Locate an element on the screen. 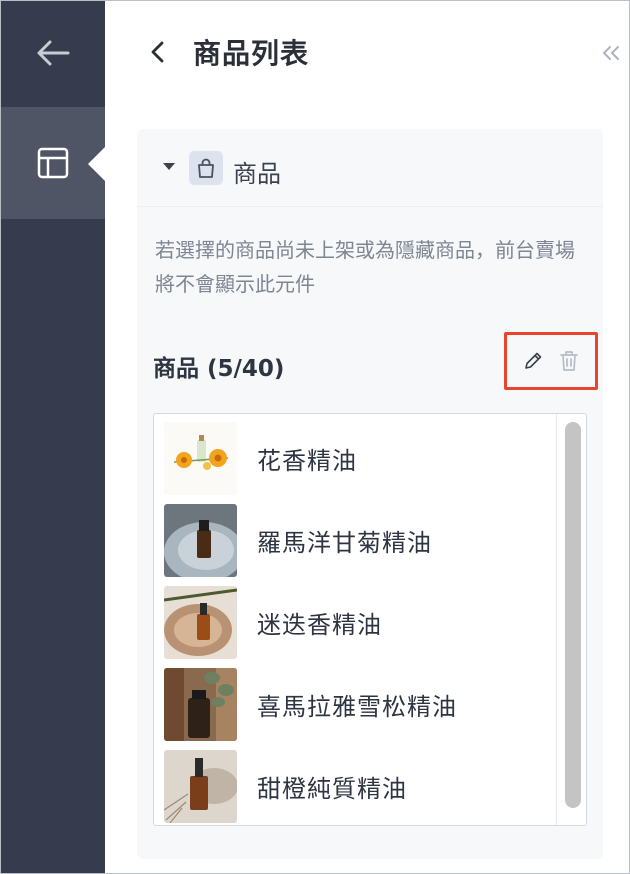  collapse-panel-button is located at coordinates (611, 53).